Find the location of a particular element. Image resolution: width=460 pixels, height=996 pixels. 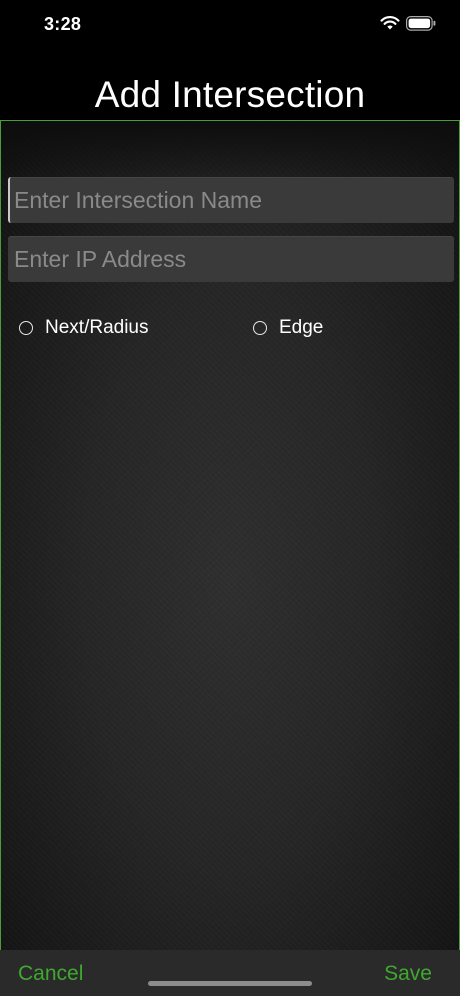

radio-next-radius-label: Next/Radius is located at coordinates (97, 327).